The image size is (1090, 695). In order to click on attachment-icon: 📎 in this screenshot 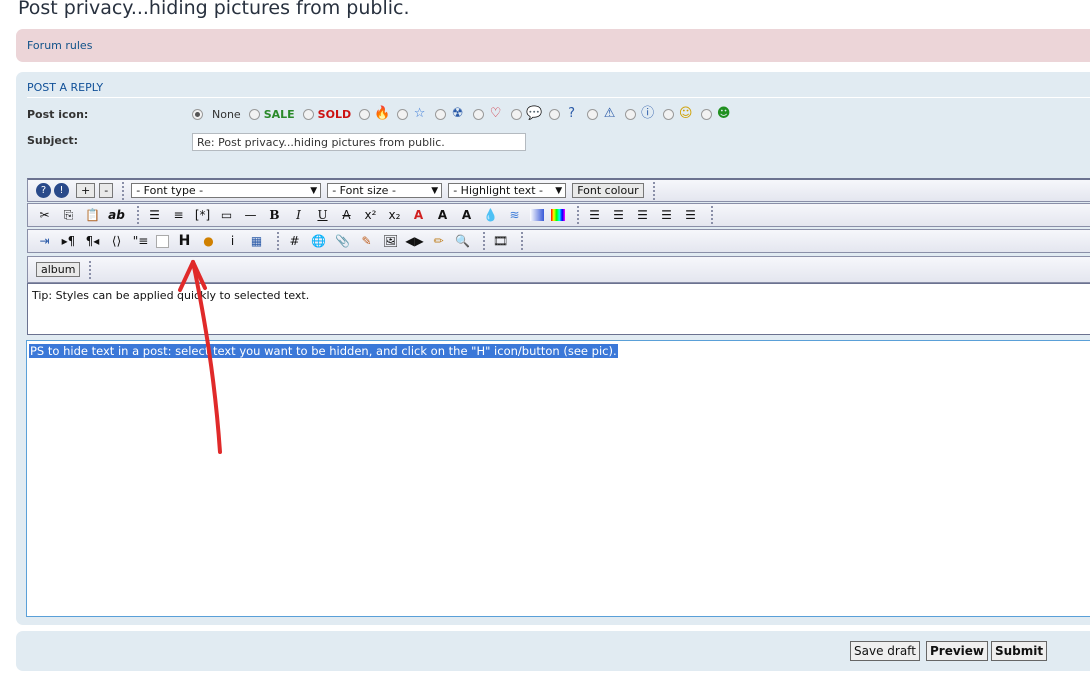, I will do `click(342, 241)`.